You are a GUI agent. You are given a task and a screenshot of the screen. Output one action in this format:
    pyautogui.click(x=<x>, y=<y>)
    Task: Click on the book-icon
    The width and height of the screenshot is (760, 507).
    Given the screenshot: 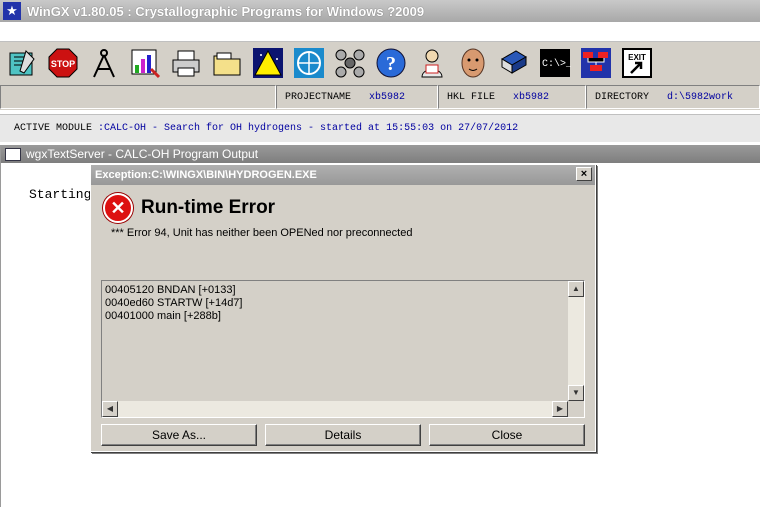 What is the action you would take?
    pyautogui.click(x=514, y=63)
    